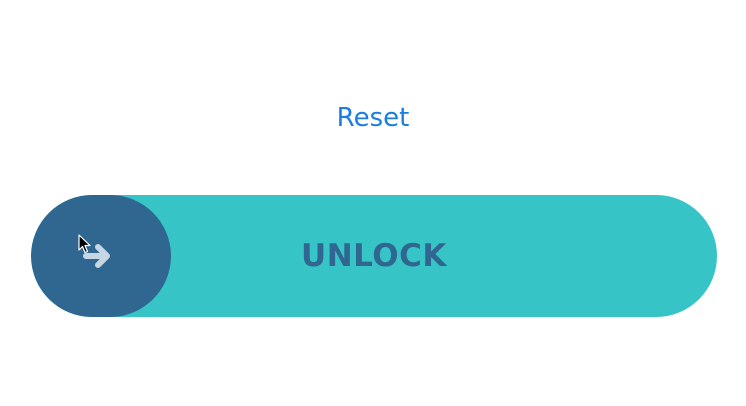 This screenshot has width=746, height=406. Describe the element at coordinates (96, 256) in the screenshot. I see `arrow-right-icon` at that location.